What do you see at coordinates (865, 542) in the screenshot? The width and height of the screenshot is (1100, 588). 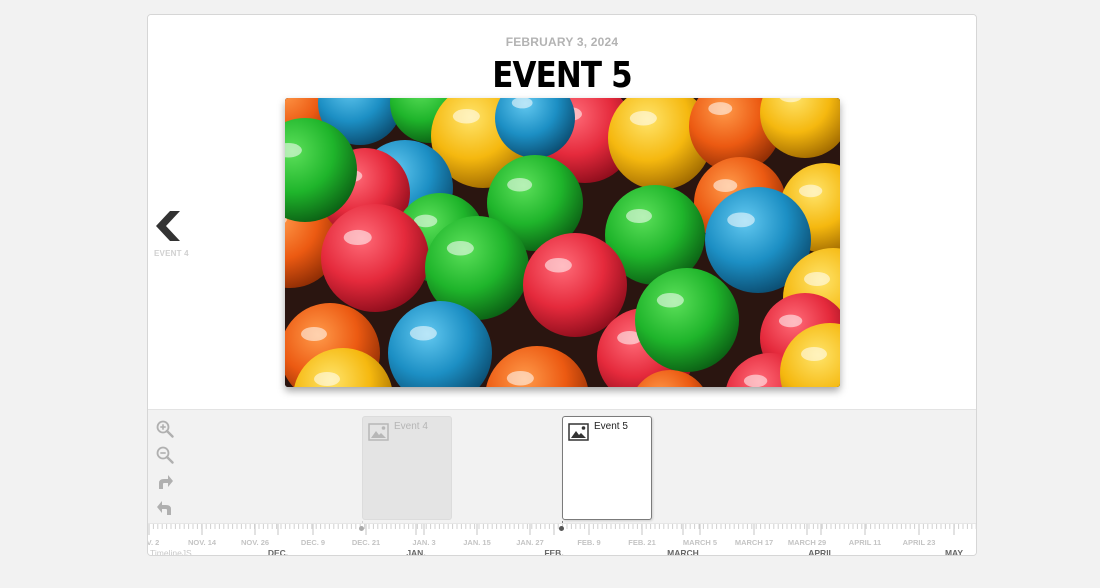 I see `axis-minor-tick: APRIL 11` at bounding box center [865, 542].